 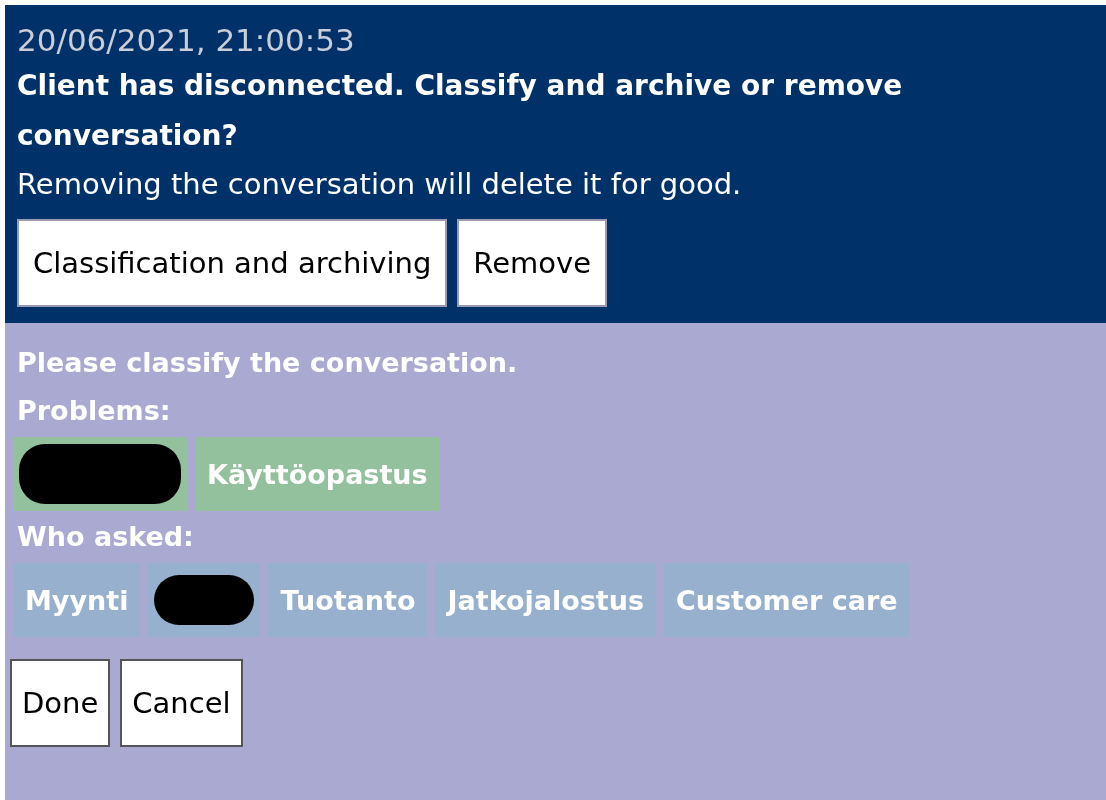 I want to click on group-label: Who asked:, so click(x=106, y=537).